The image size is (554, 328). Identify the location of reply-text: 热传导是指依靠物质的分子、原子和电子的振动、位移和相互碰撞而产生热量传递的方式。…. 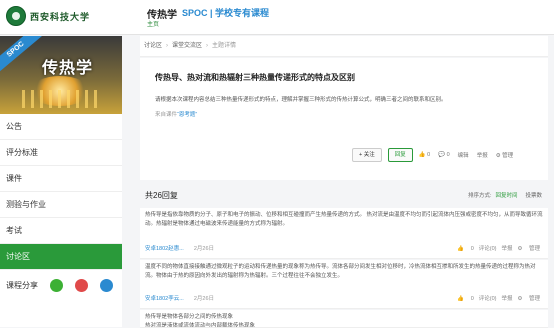
(344, 219).